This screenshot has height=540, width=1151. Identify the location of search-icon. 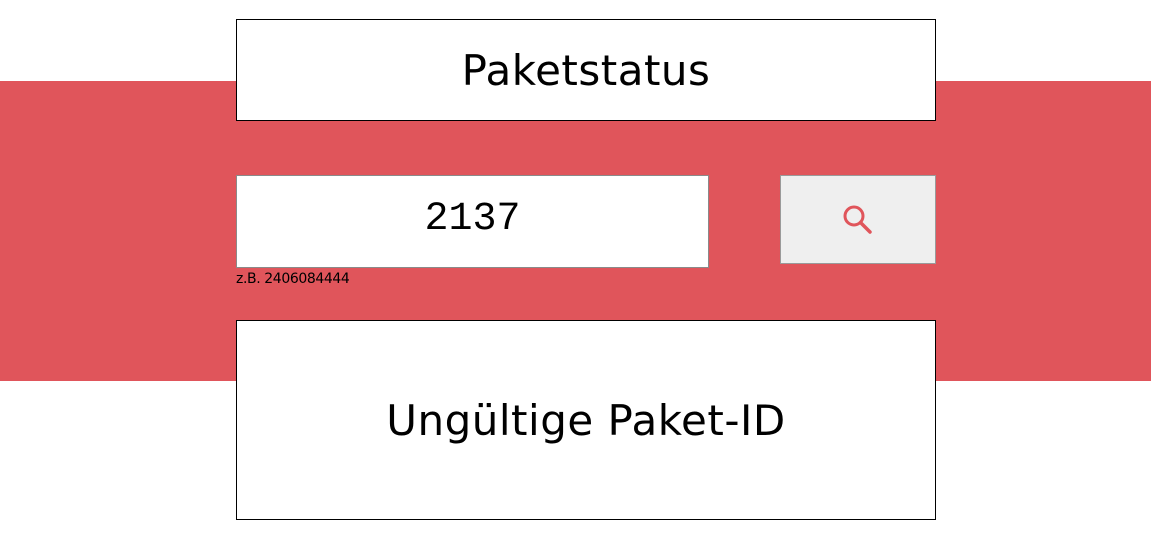
(858, 220).